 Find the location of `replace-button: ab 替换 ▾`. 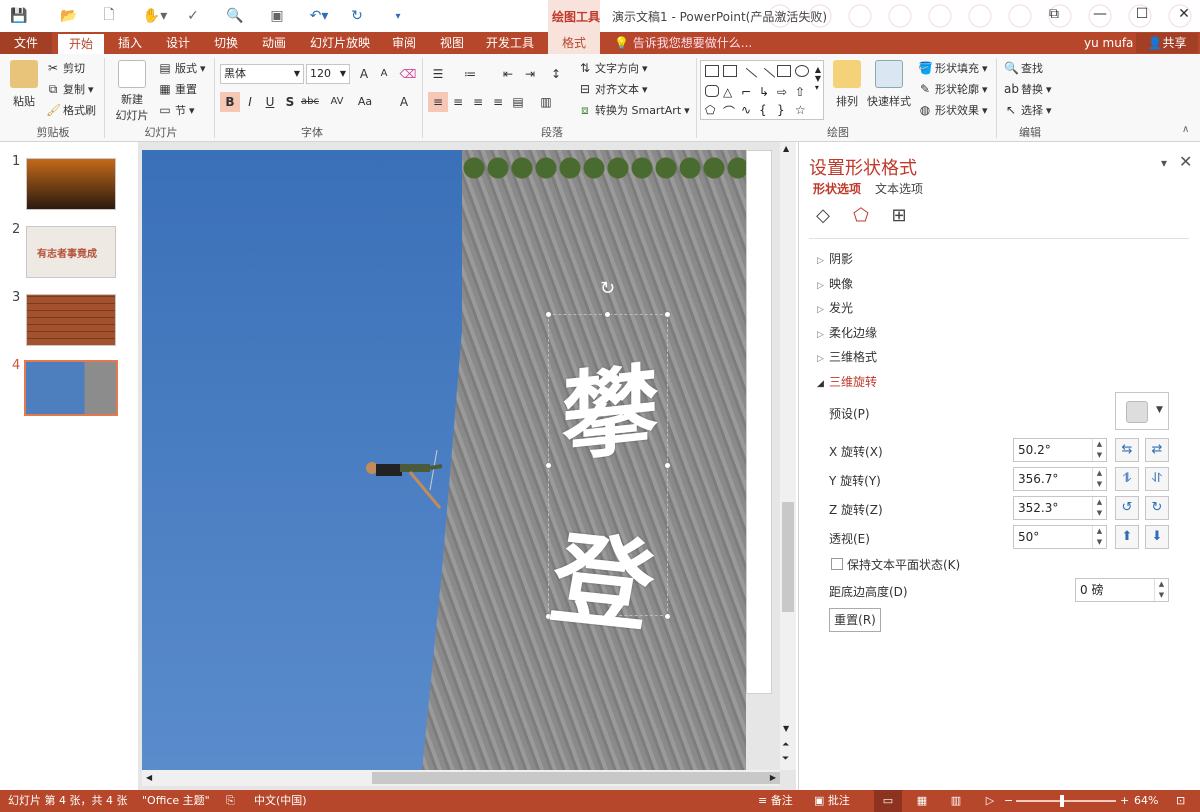

replace-button: ab 替换 ▾ is located at coordinates (1028, 89).